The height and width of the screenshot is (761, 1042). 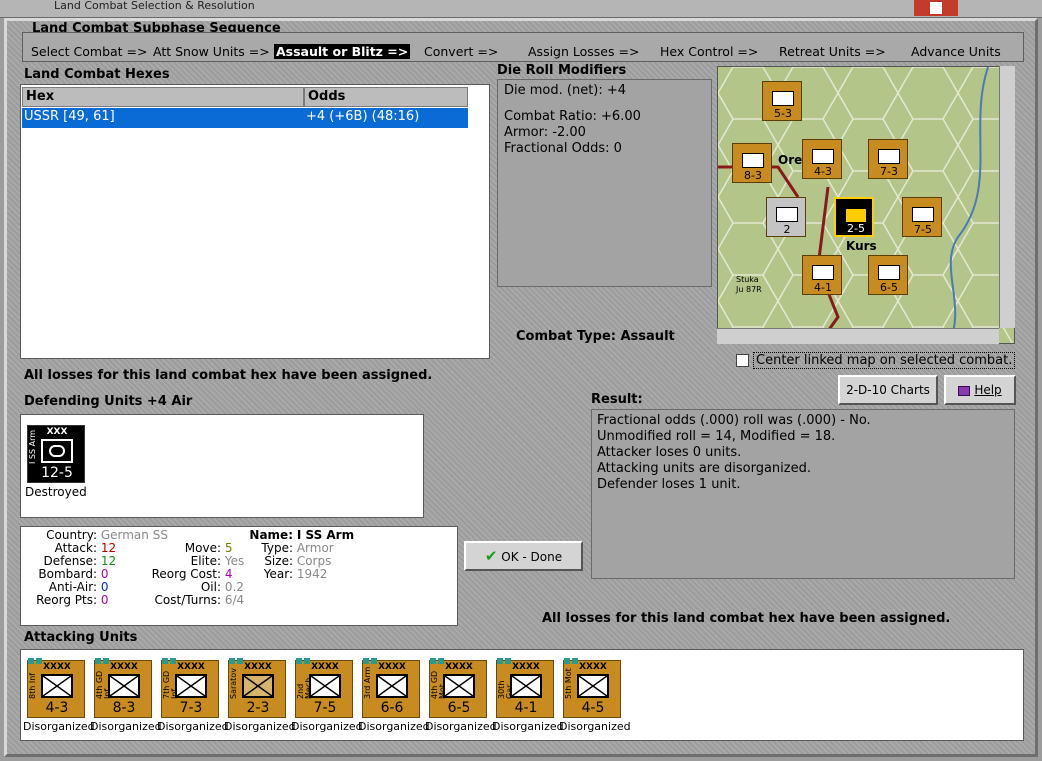 I want to click on attacking-unit-counter: XXXX7th GD Inf7-3, so click(x=190, y=688).